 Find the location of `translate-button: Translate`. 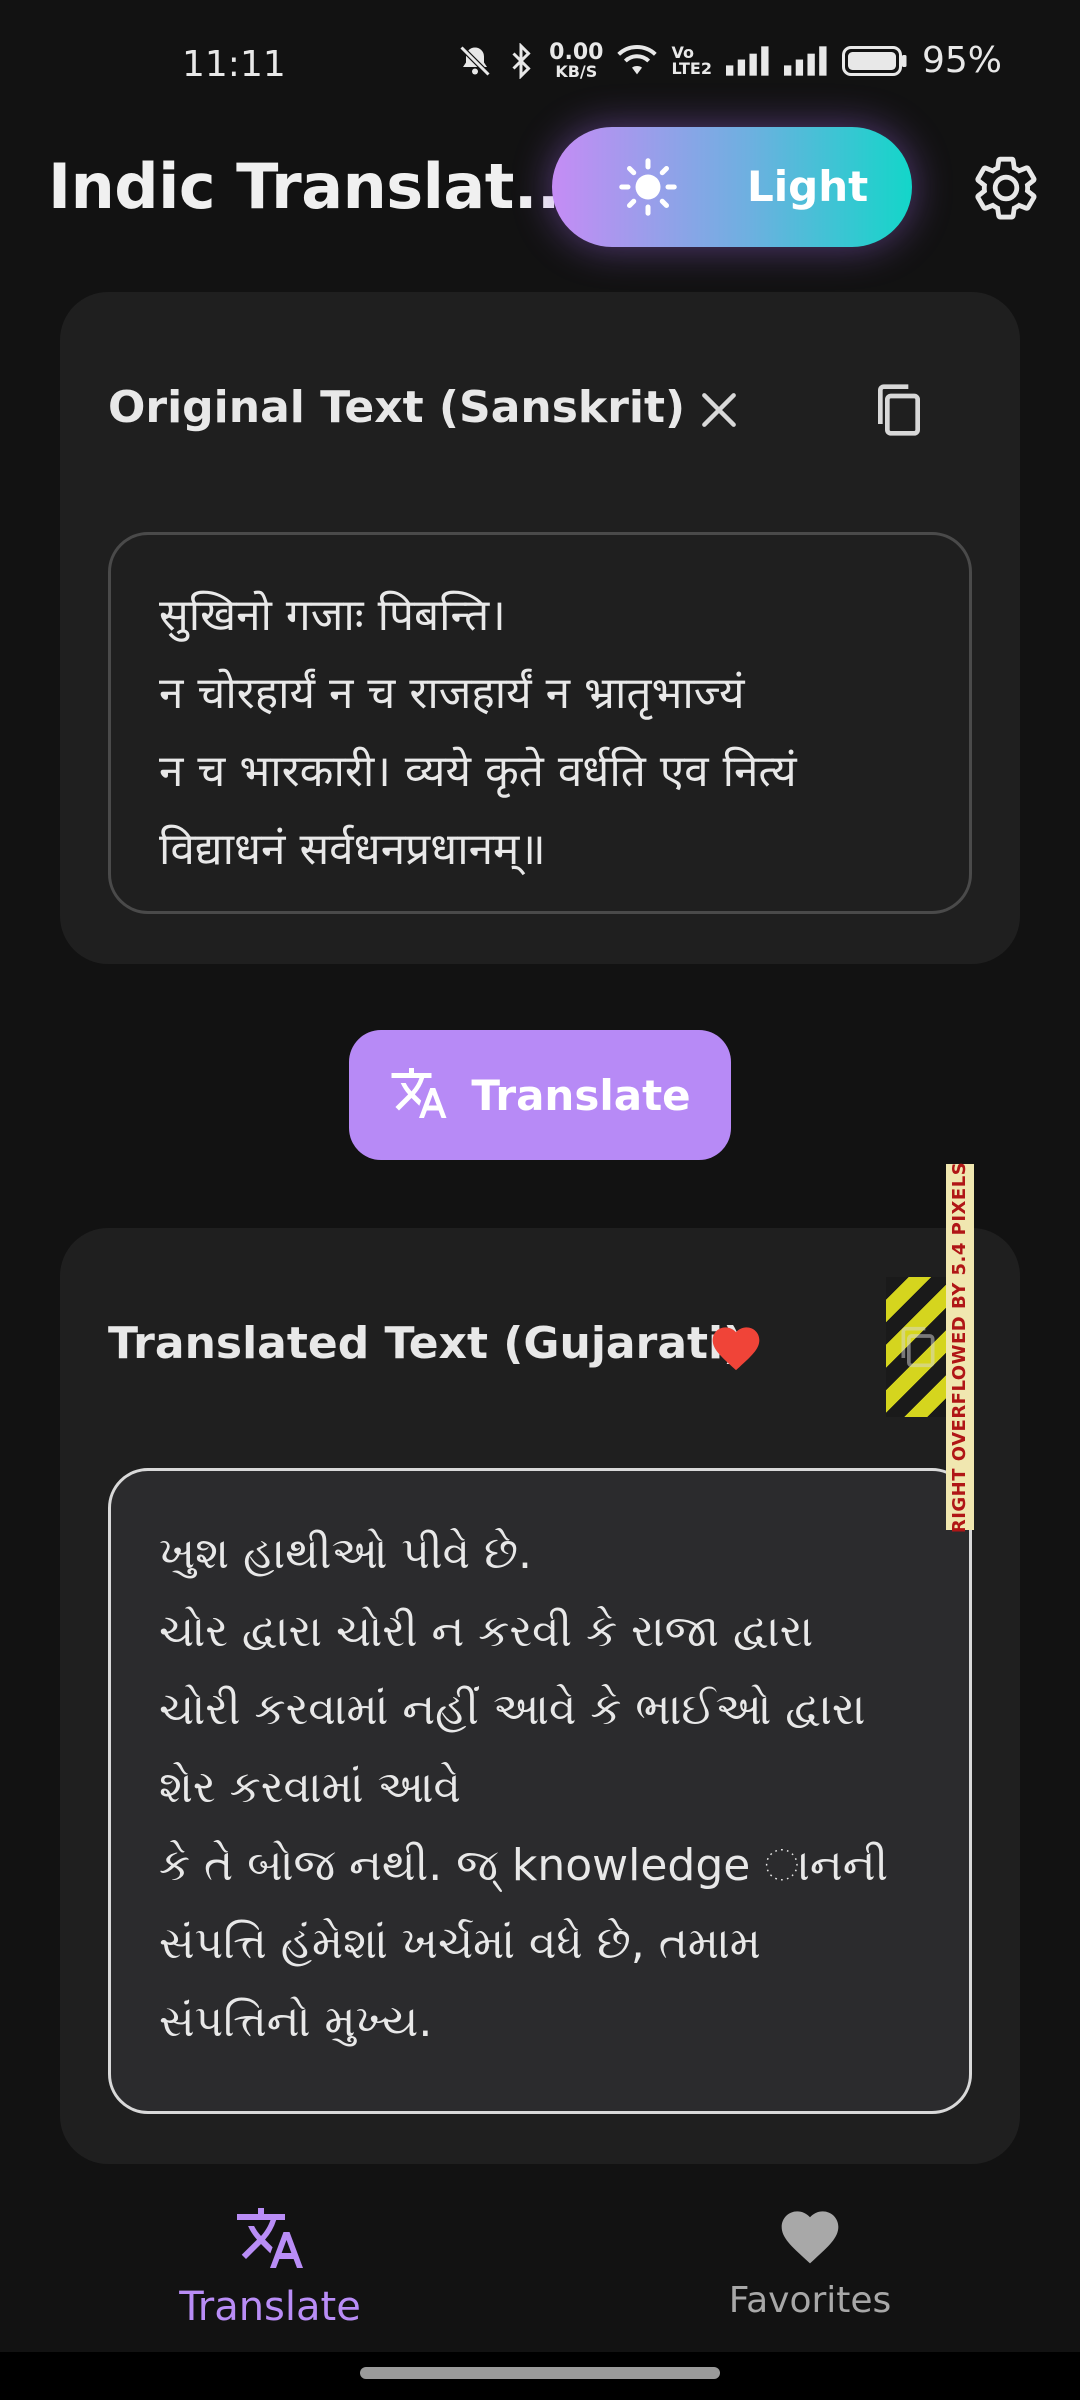

translate-button: Translate is located at coordinates (540, 1095).